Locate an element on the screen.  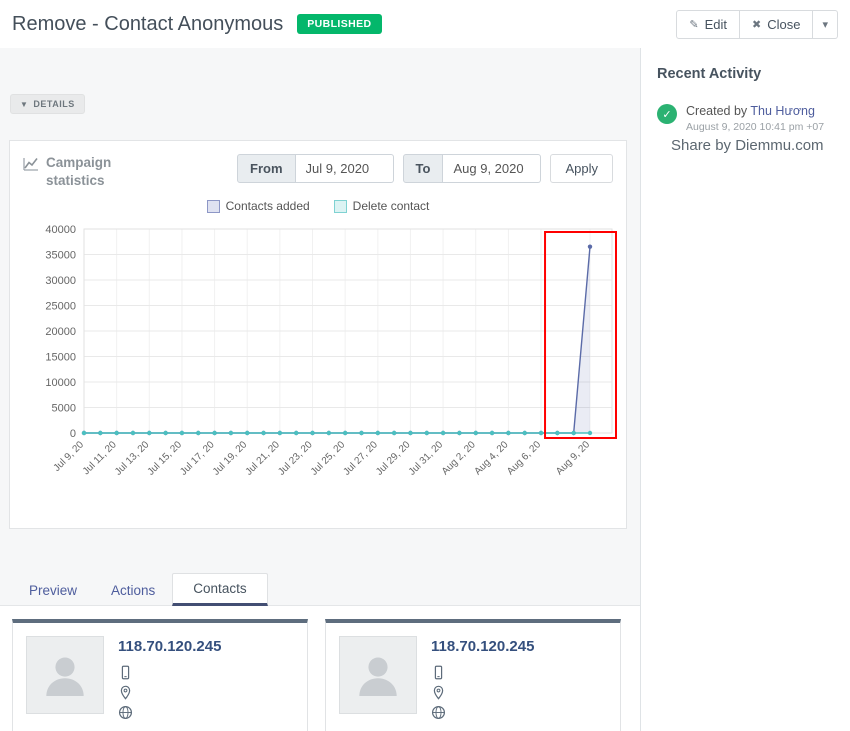
caret-down-icon: ▾ is located at coordinates (825, 24).